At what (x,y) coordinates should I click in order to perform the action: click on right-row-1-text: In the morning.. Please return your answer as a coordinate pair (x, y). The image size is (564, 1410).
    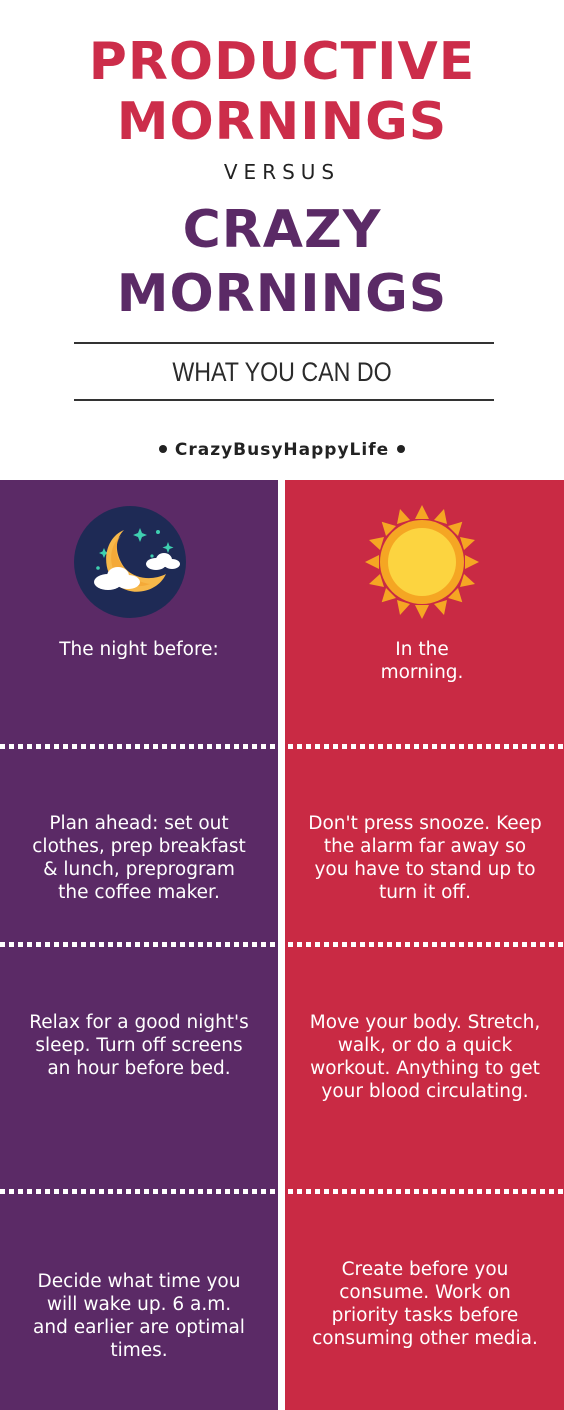
    Looking at the image, I should click on (422, 661).